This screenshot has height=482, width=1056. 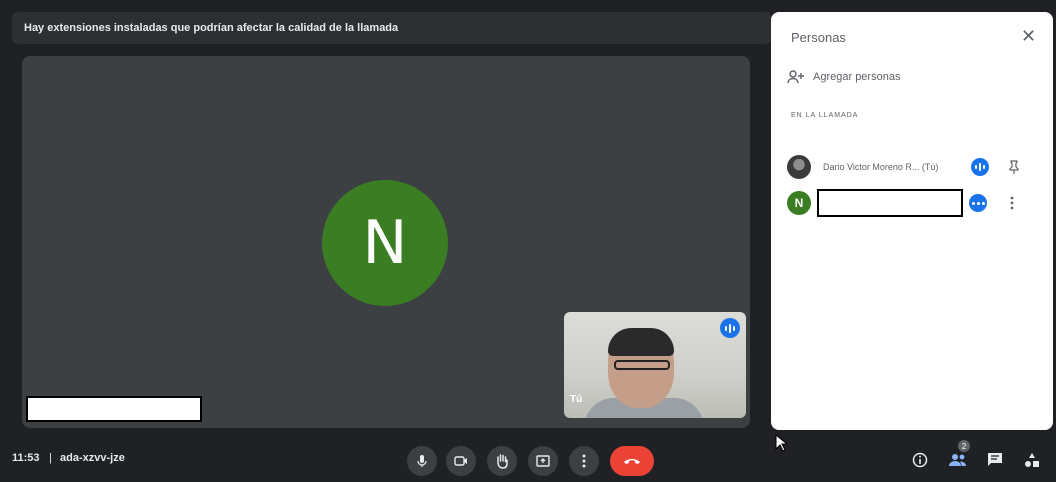 I want to click on self-video-tile: Tú, so click(x=655, y=365).